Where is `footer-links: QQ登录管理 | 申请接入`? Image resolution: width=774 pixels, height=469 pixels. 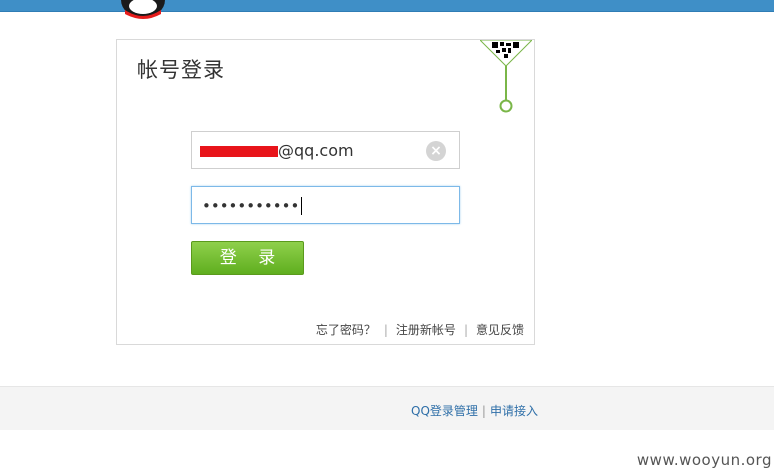
footer-links: QQ登录管理 | 申请接入 is located at coordinates (474, 410).